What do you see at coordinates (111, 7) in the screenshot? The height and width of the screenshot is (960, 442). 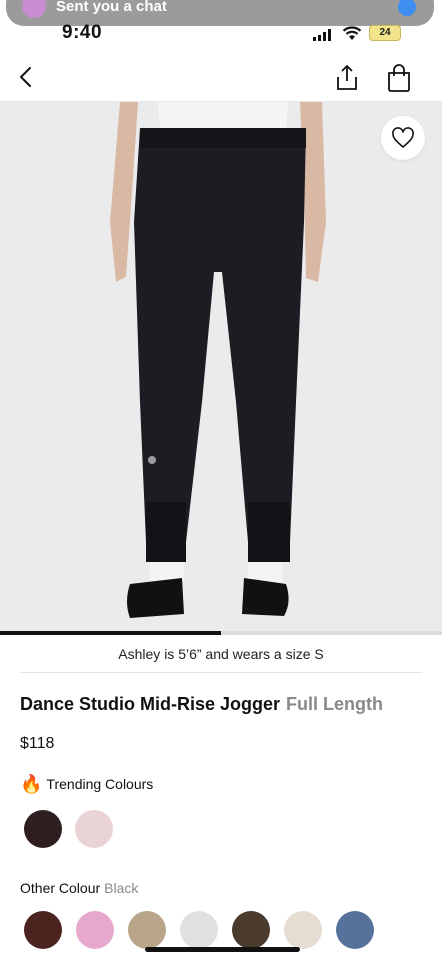 I see `notification-text: Sent you a chat` at bounding box center [111, 7].